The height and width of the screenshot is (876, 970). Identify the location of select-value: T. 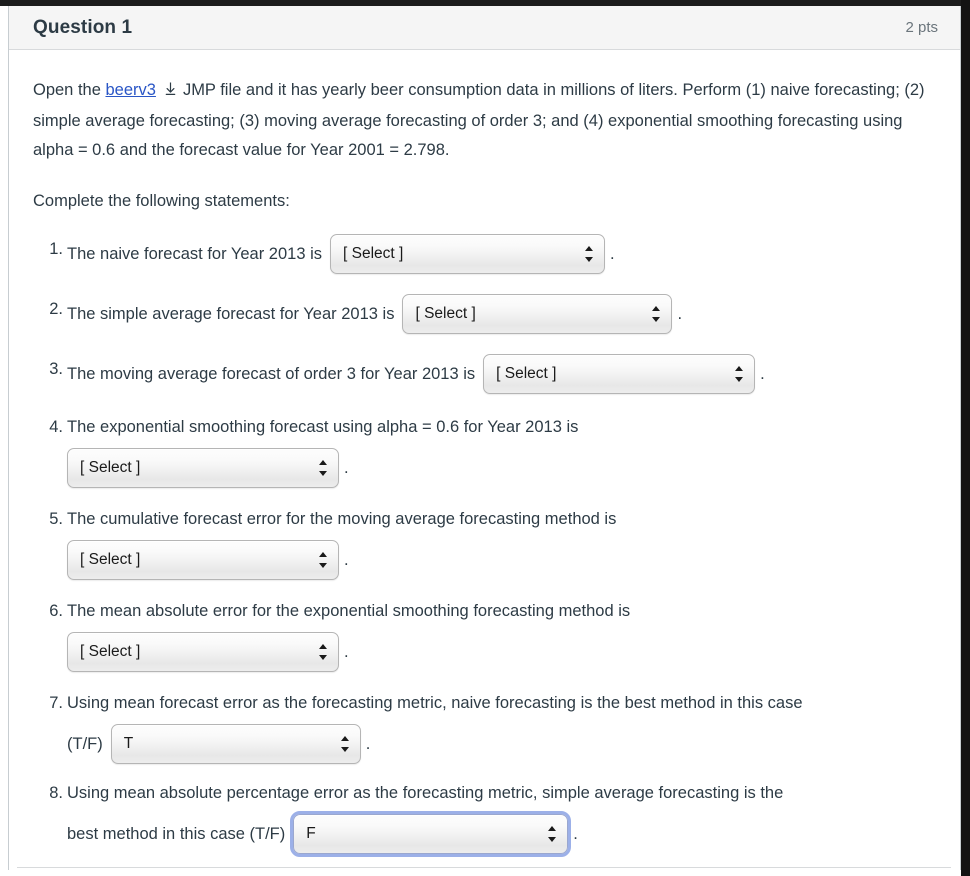
(128, 743).